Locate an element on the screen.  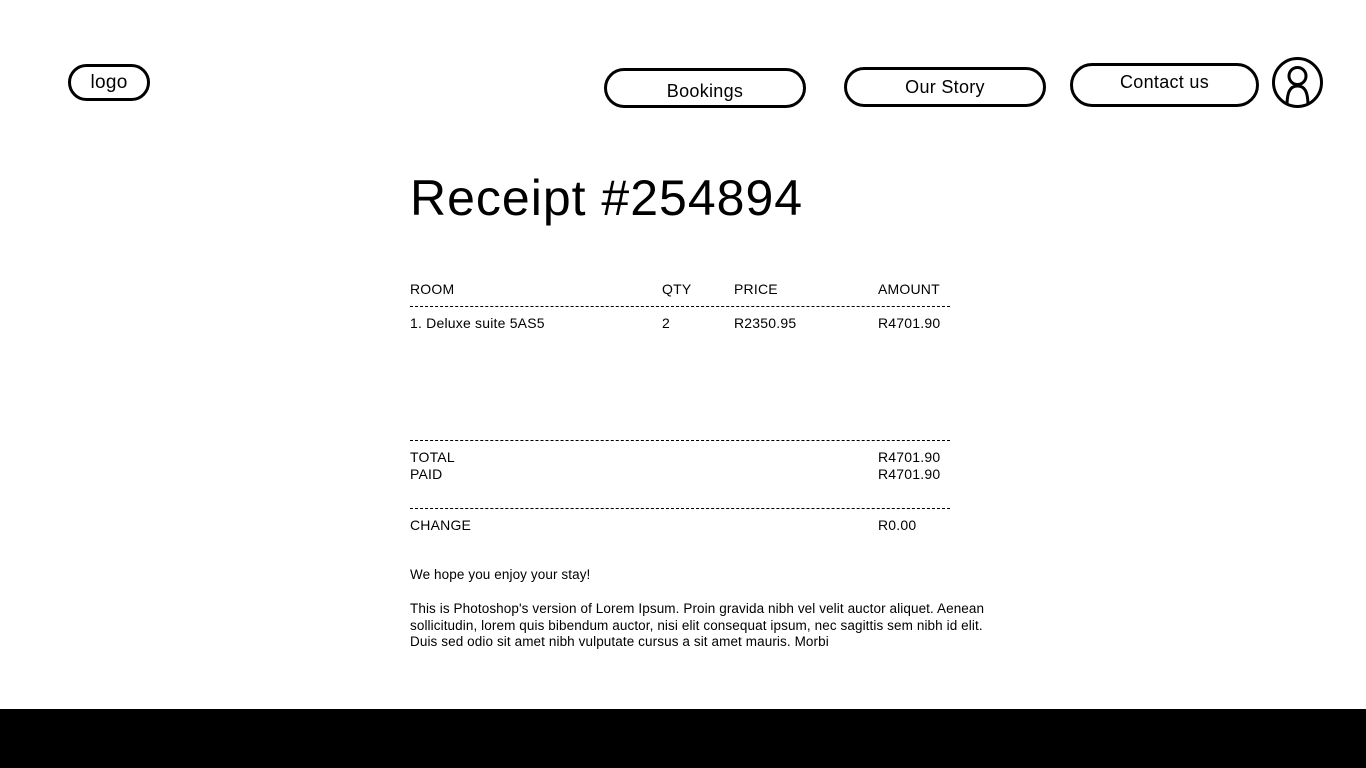
user-avatar-button is located at coordinates (1297, 82).